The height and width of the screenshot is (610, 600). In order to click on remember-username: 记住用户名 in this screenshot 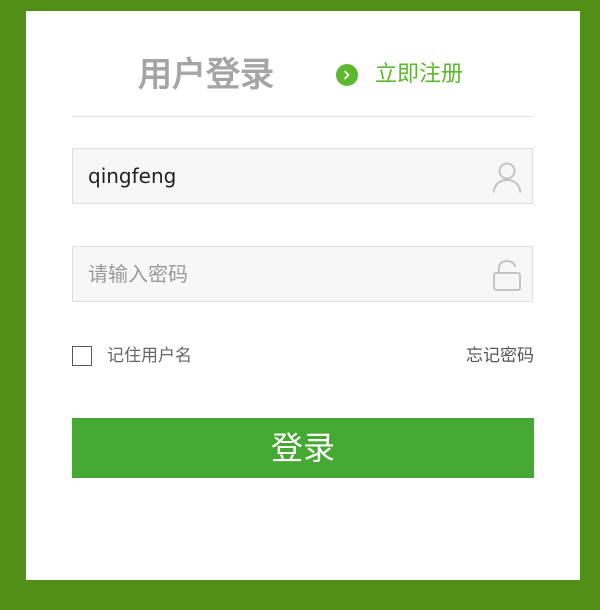, I will do `click(132, 356)`.